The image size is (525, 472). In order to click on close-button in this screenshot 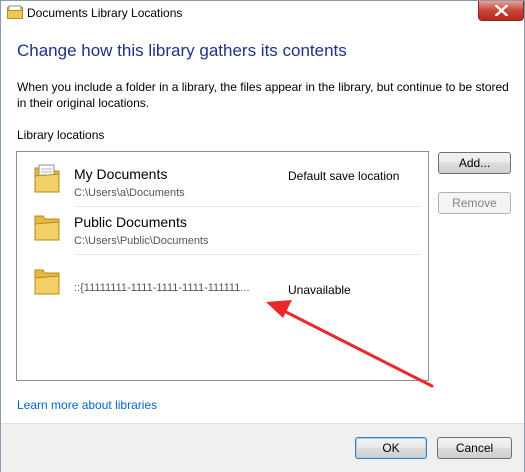, I will do `click(501, 11)`.